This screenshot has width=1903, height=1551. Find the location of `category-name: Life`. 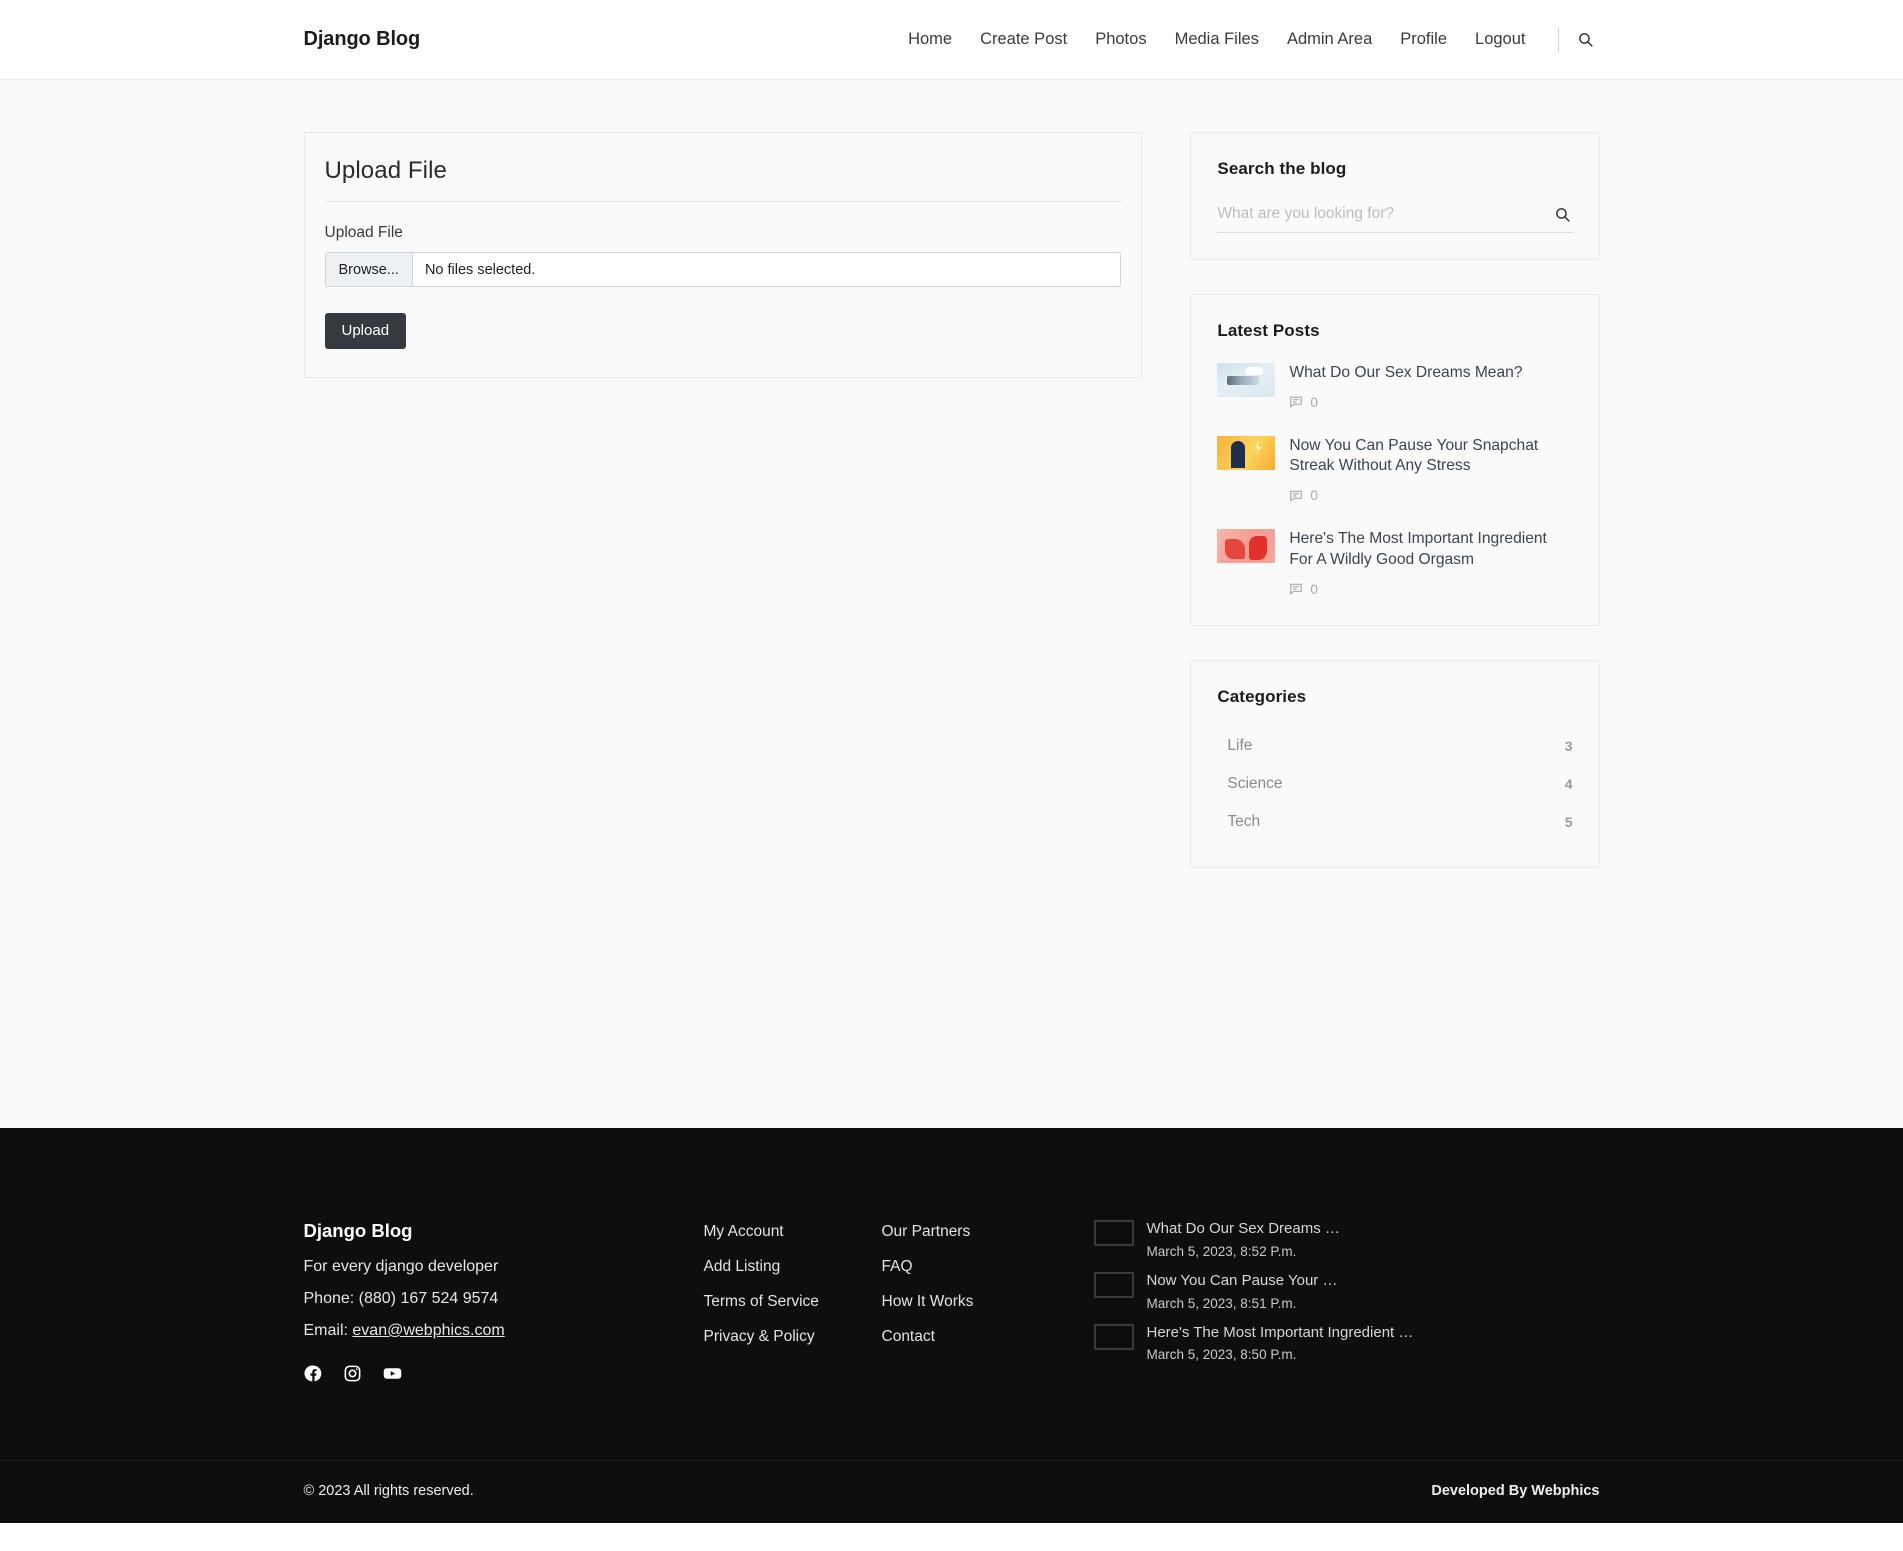

category-name: Life is located at coordinates (1240, 745).